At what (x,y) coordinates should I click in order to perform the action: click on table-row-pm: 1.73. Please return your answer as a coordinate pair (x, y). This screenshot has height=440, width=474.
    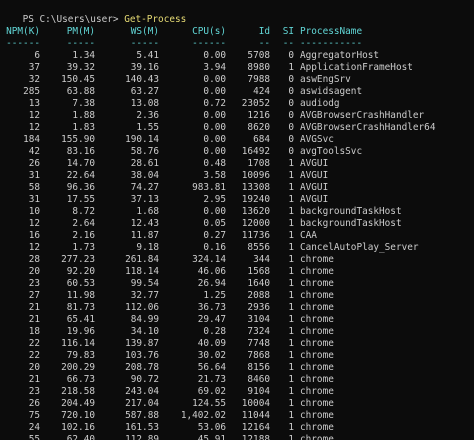
    Looking at the image, I should click on (83, 247).